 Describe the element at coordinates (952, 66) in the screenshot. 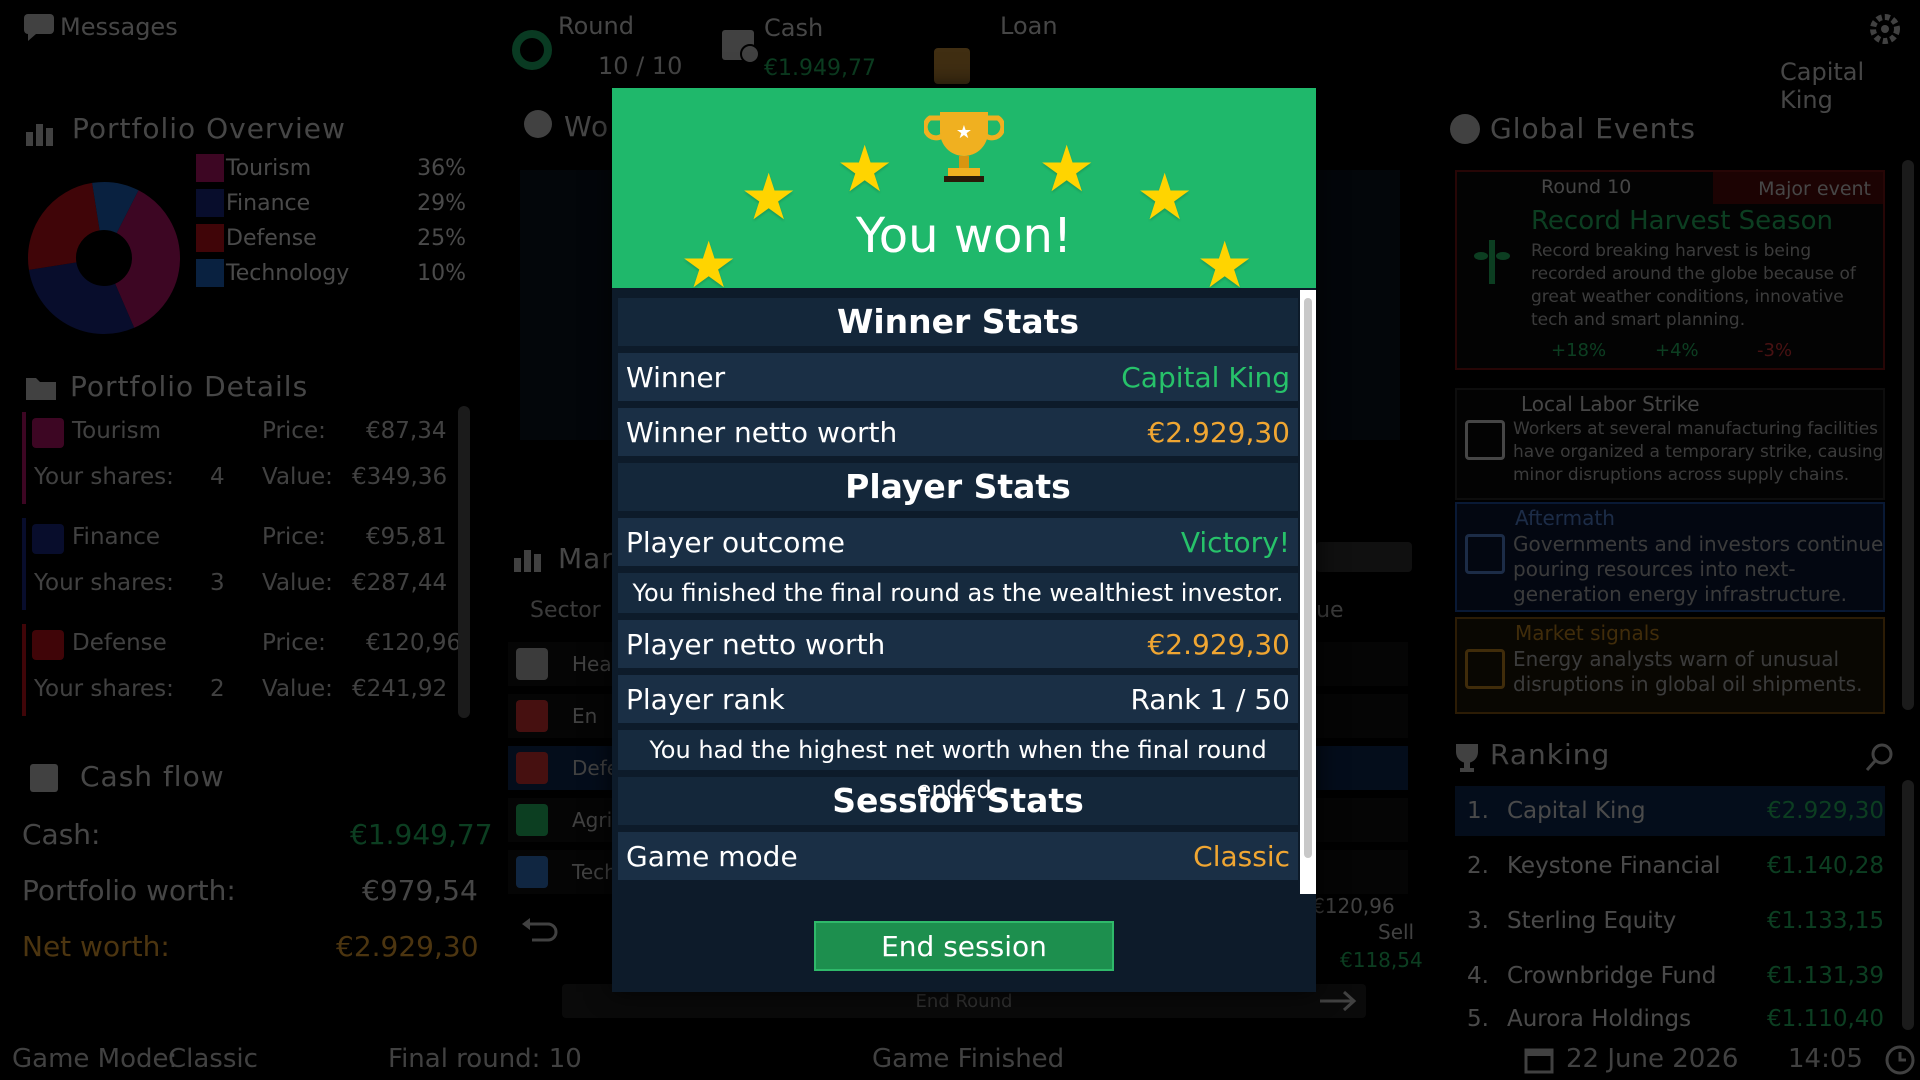

I see `loan-button` at that location.